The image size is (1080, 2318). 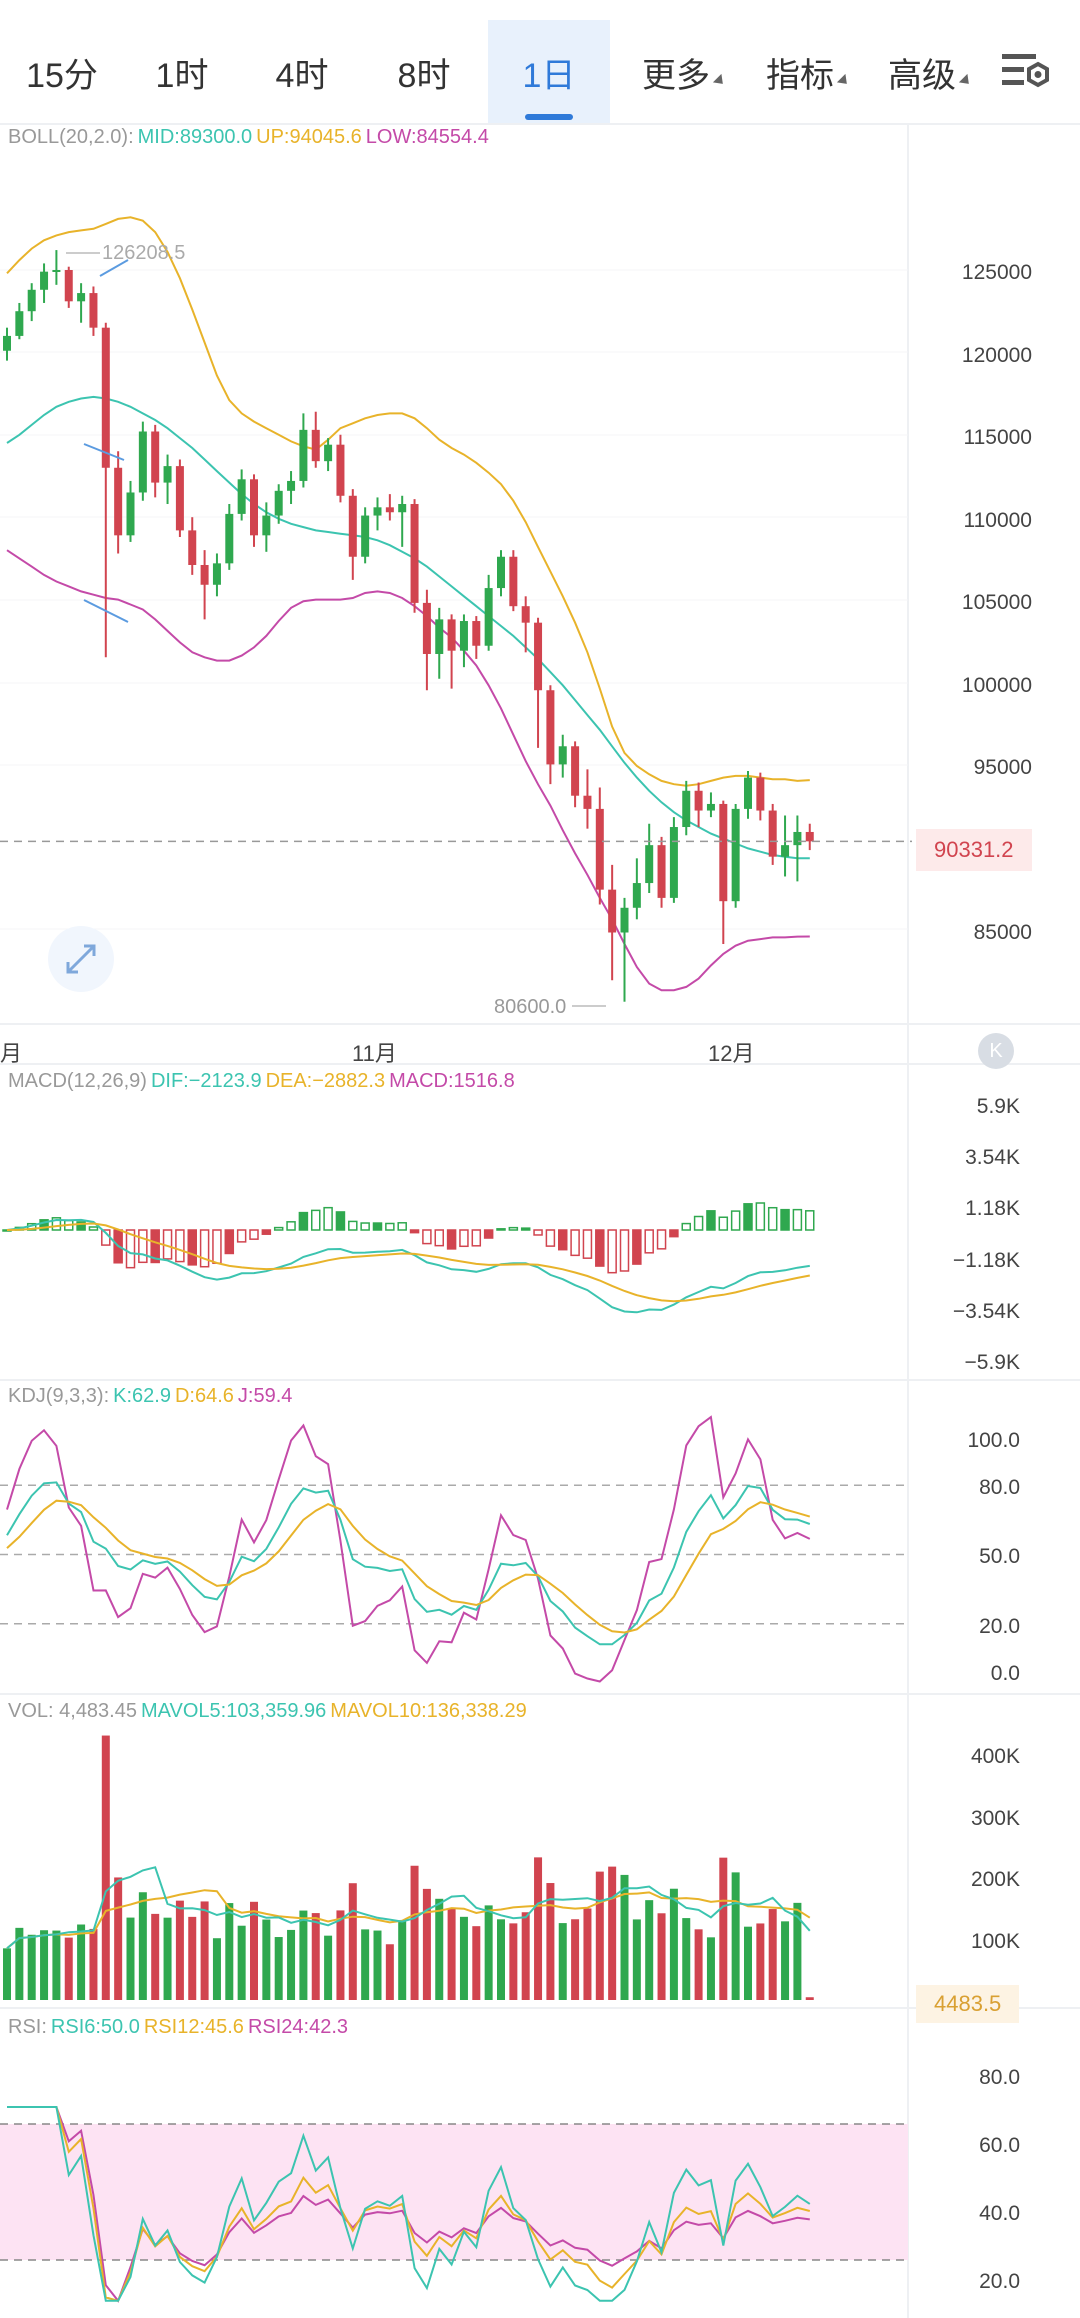 I want to click on expand-chart-button, so click(x=81, y=959).